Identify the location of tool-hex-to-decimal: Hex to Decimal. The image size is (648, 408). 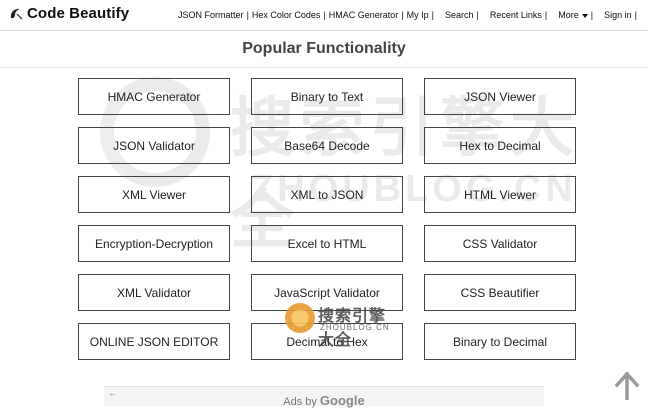
(500, 145).